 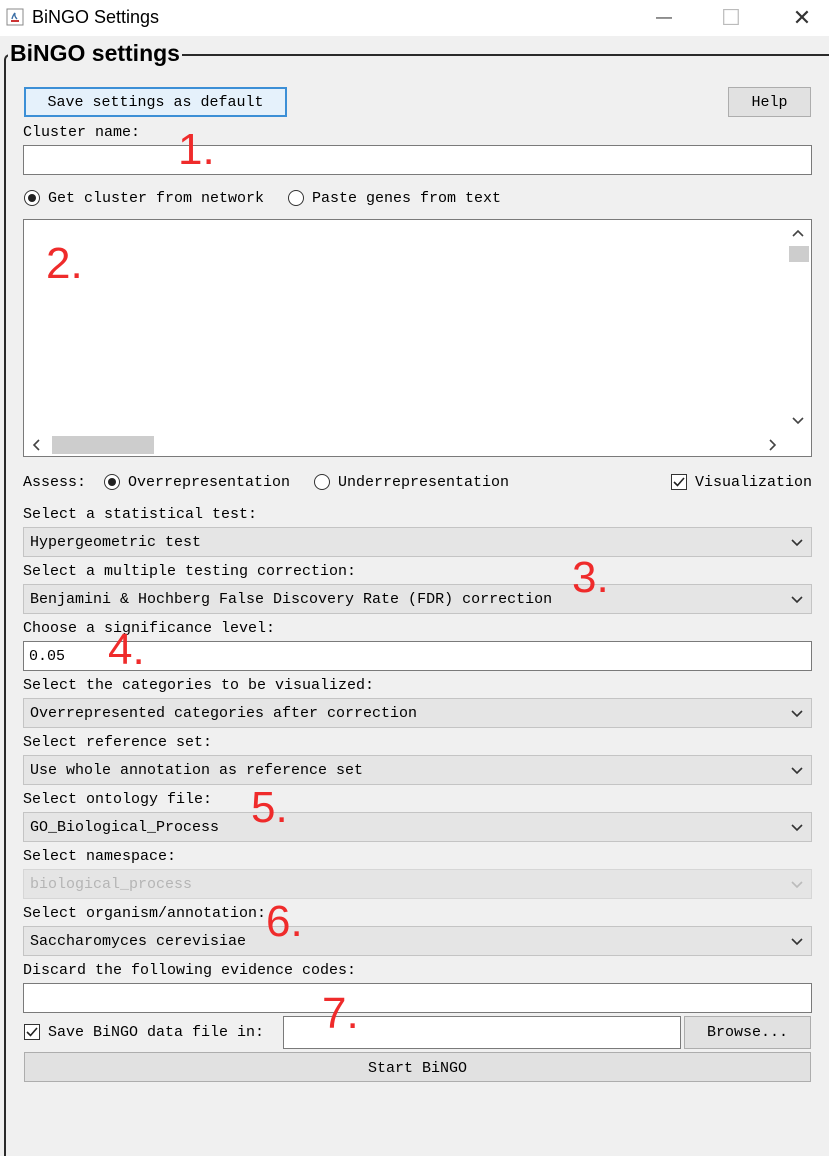 I want to click on save-data-file-label: Save BiNGO data file in:, so click(x=156, y=1032).